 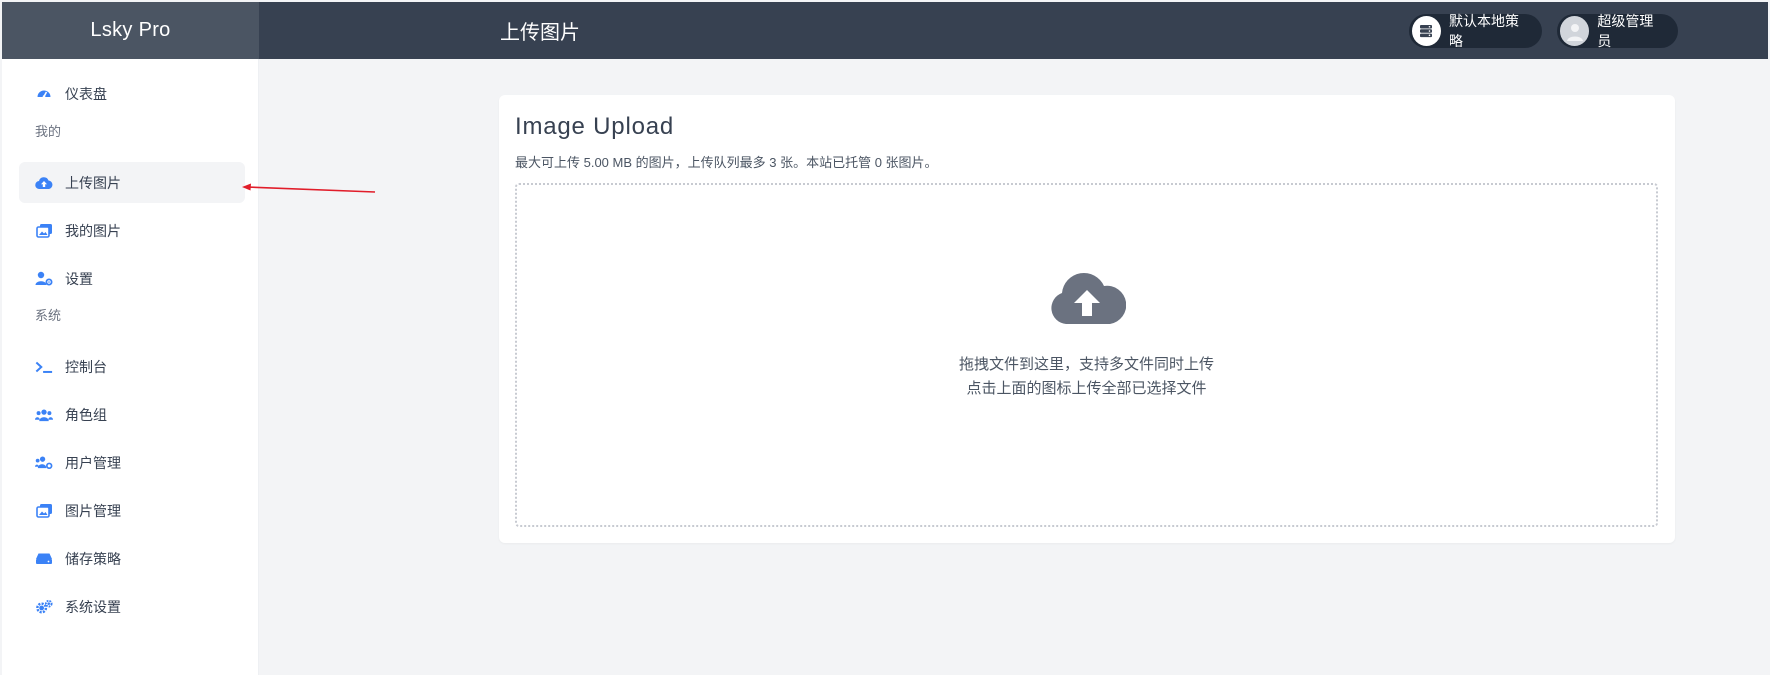 I want to click on card-title: Image Upload, so click(x=595, y=126).